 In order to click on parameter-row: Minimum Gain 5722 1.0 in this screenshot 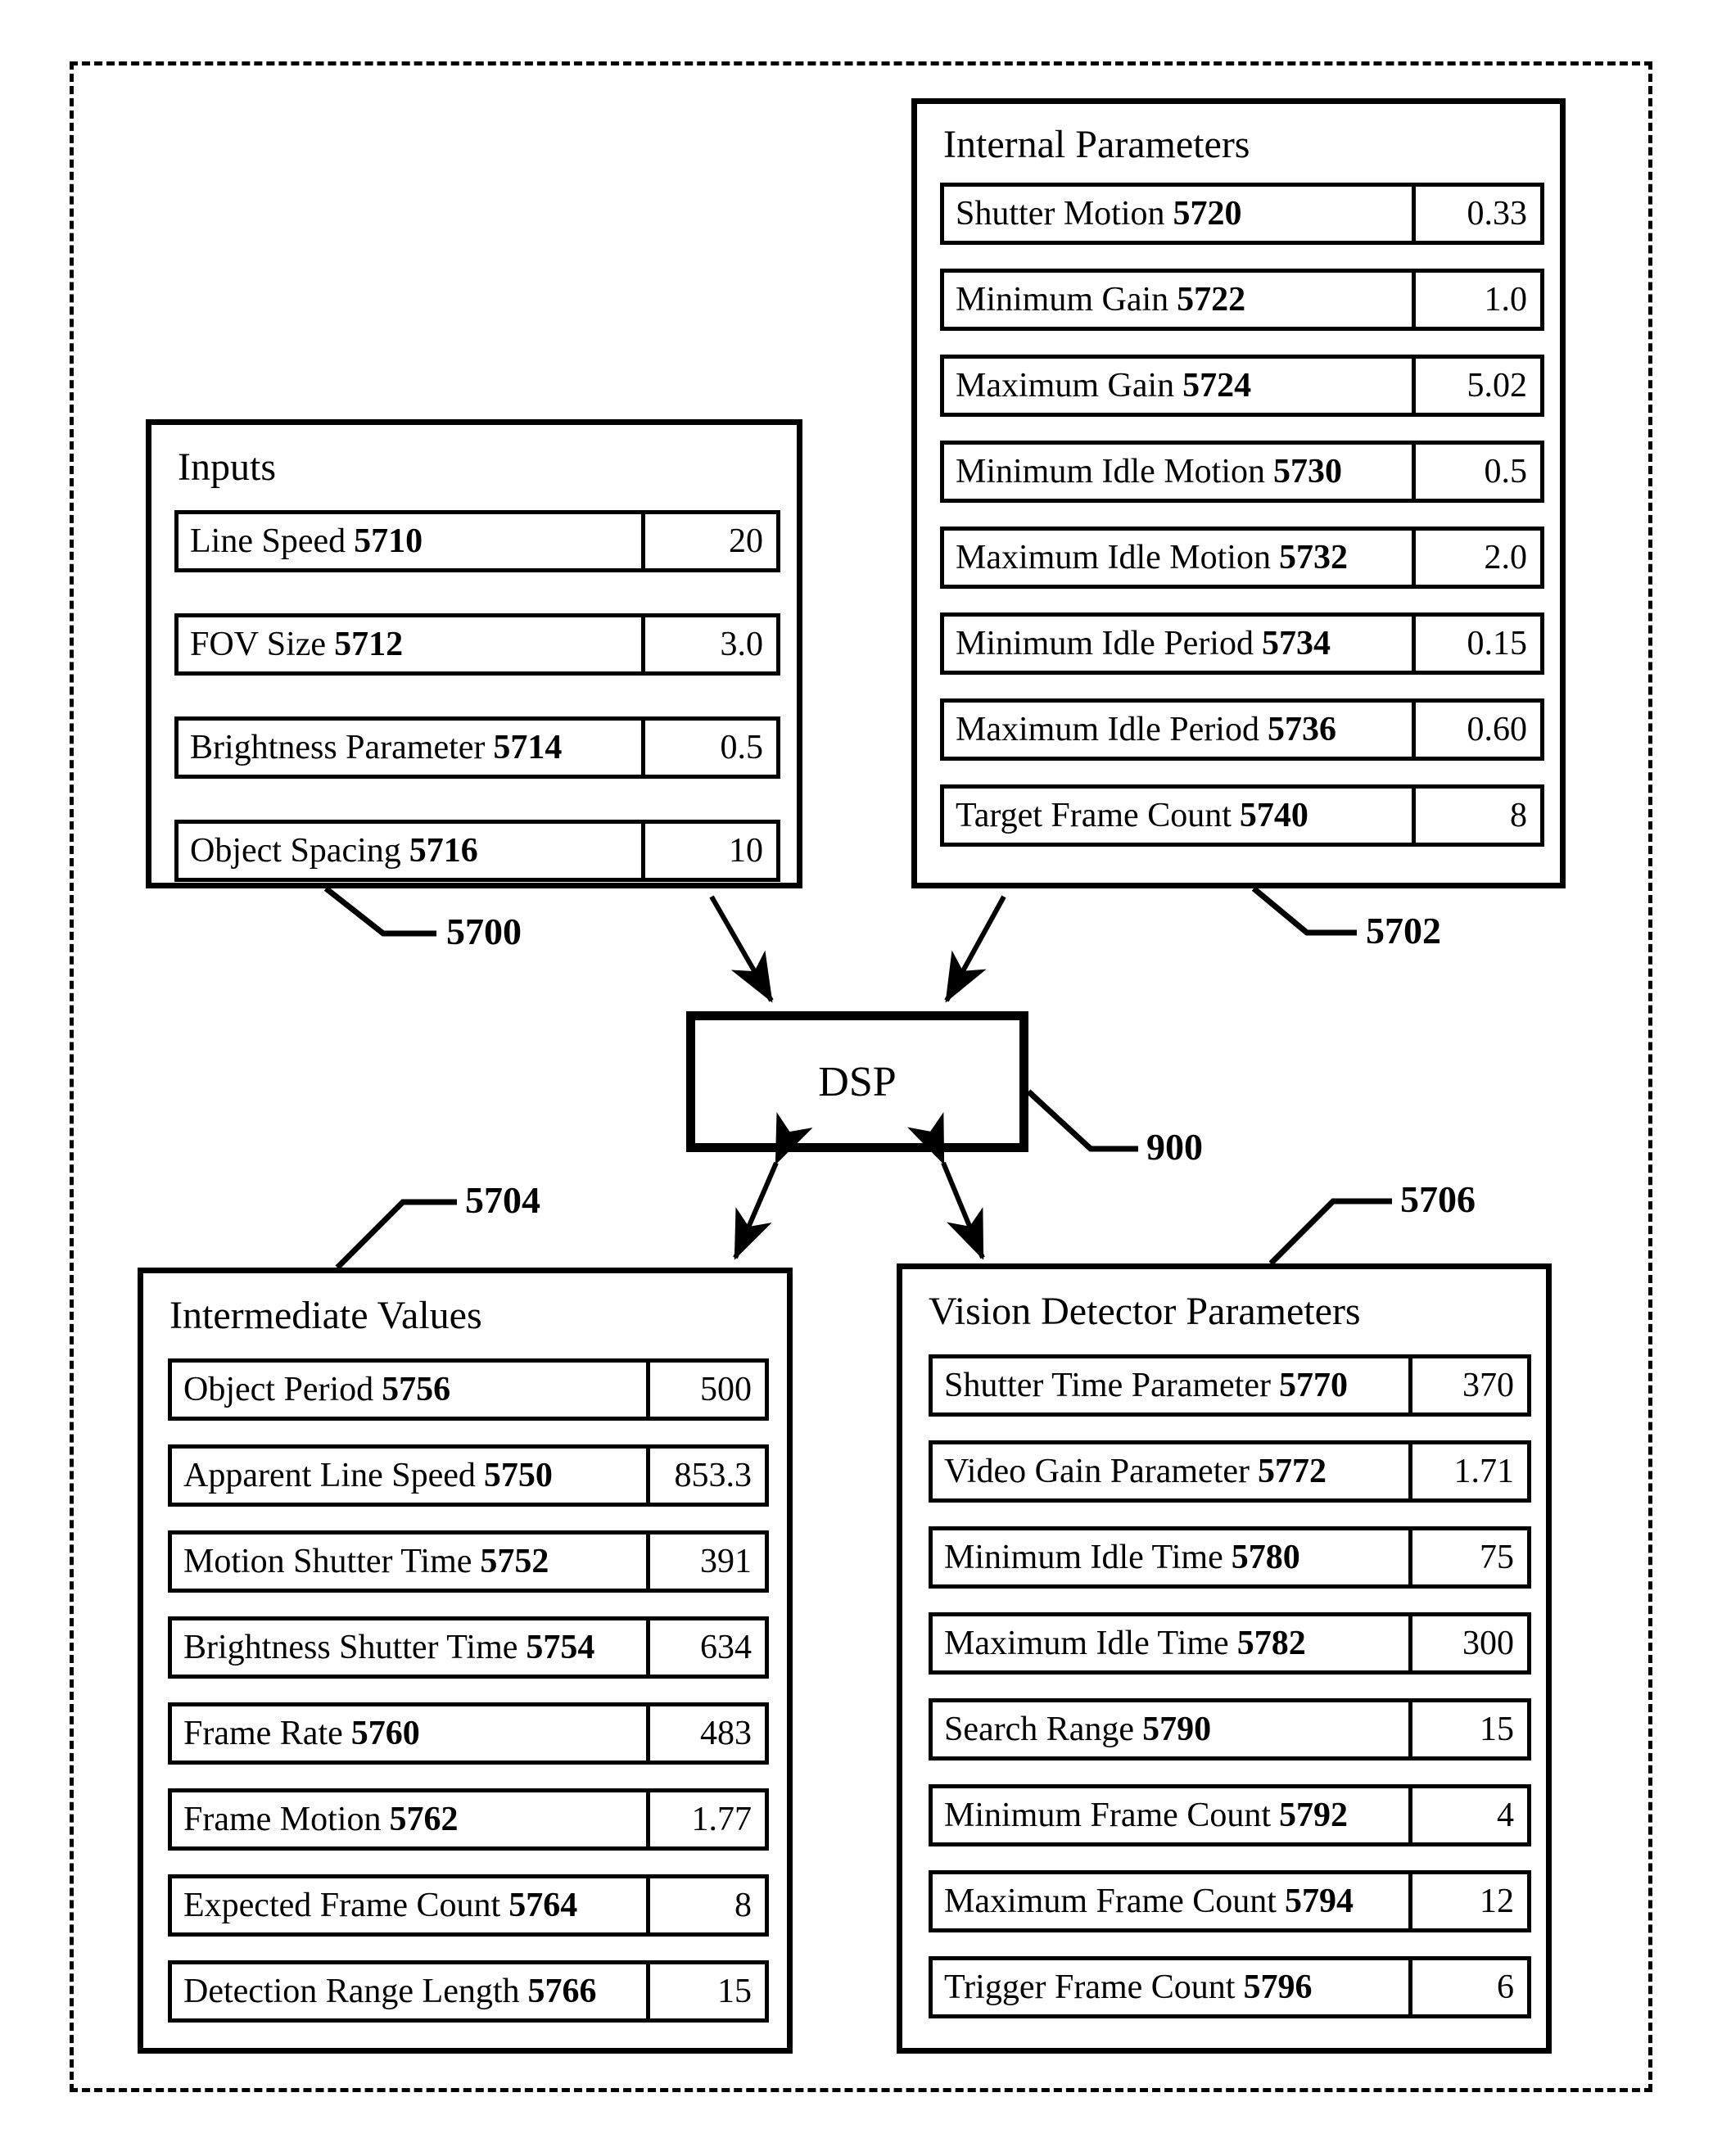, I will do `click(1242, 300)`.